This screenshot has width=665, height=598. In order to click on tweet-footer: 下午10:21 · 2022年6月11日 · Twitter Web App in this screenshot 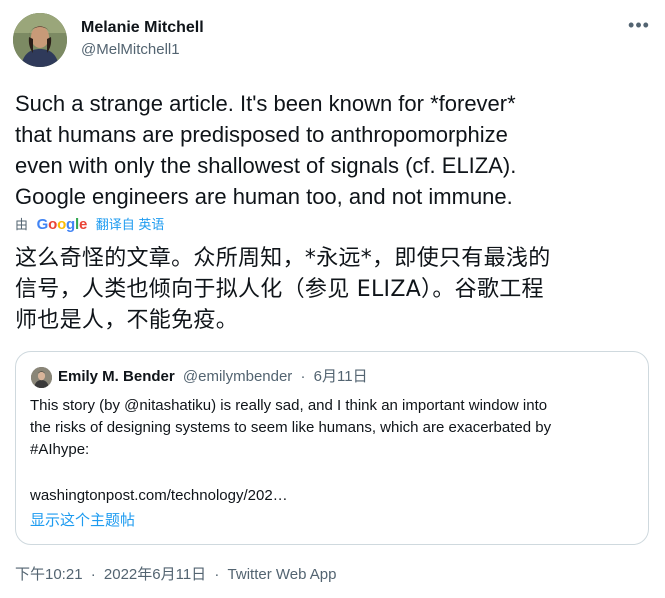, I will do `click(175, 575)`.